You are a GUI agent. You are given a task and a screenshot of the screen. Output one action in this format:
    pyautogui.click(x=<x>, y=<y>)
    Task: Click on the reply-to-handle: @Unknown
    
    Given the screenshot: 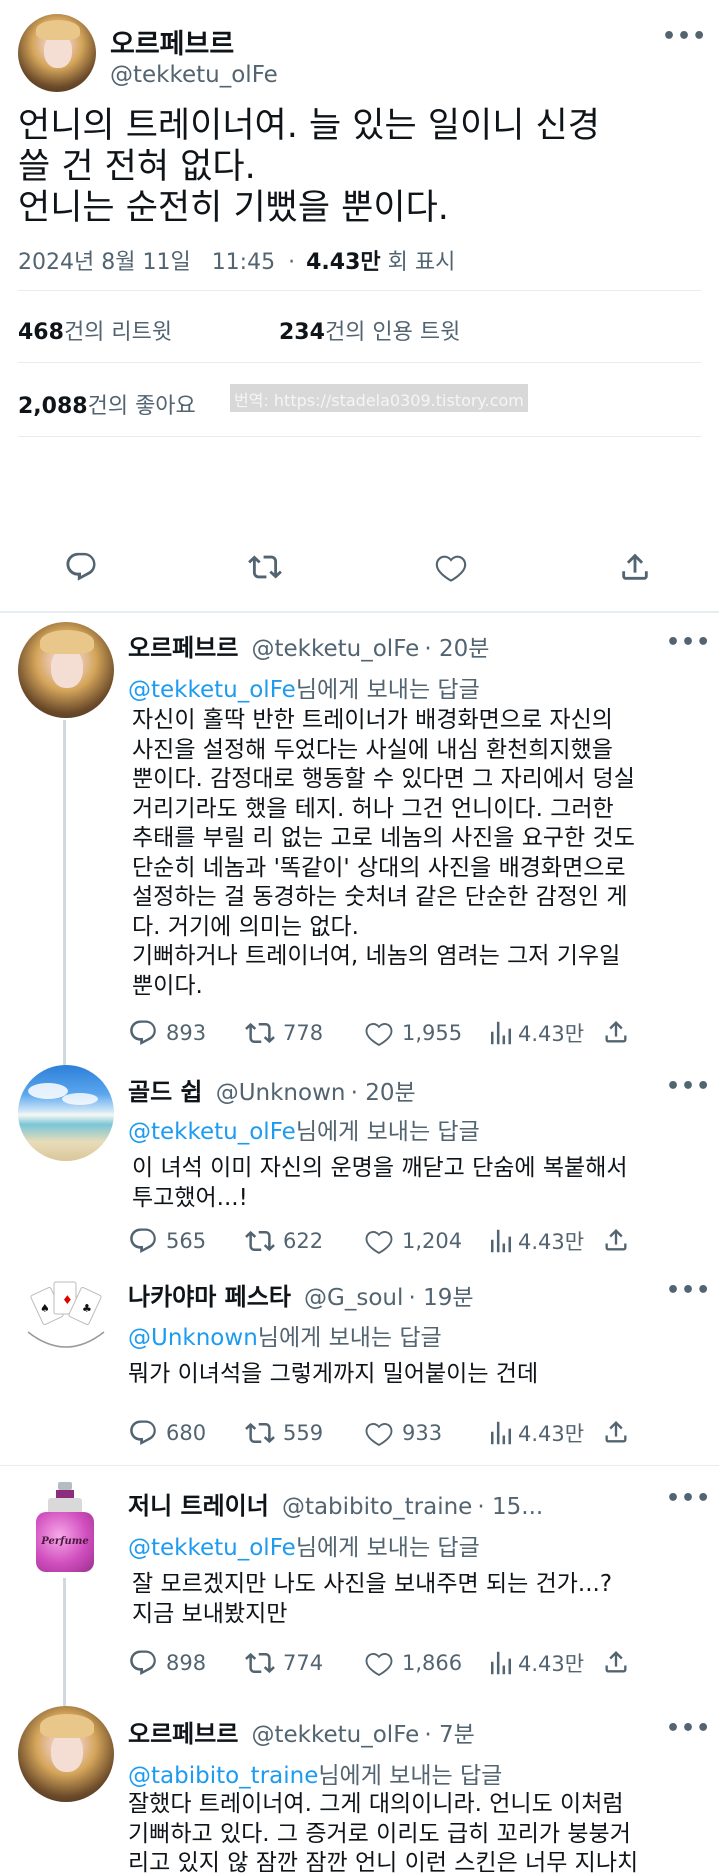 What is the action you would take?
    pyautogui.click(x=193, y=1338)
    